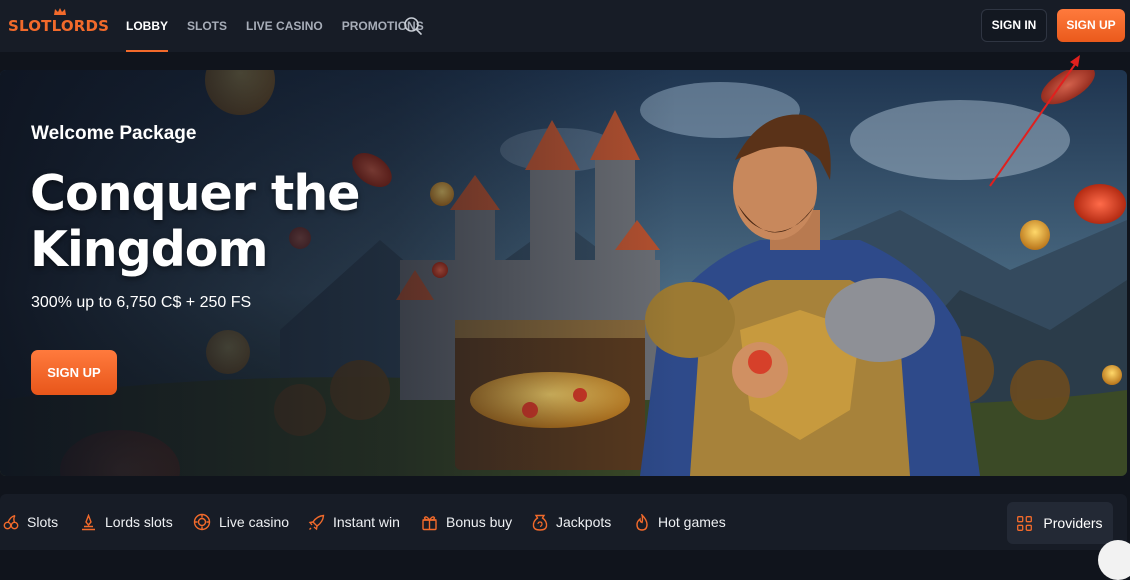 The width and height of the screenshot is (1130, 580). What do you see at coordinates (540, 522) in the screenshot?
I see `money-bag-icon` at bounding box center [540, 522].